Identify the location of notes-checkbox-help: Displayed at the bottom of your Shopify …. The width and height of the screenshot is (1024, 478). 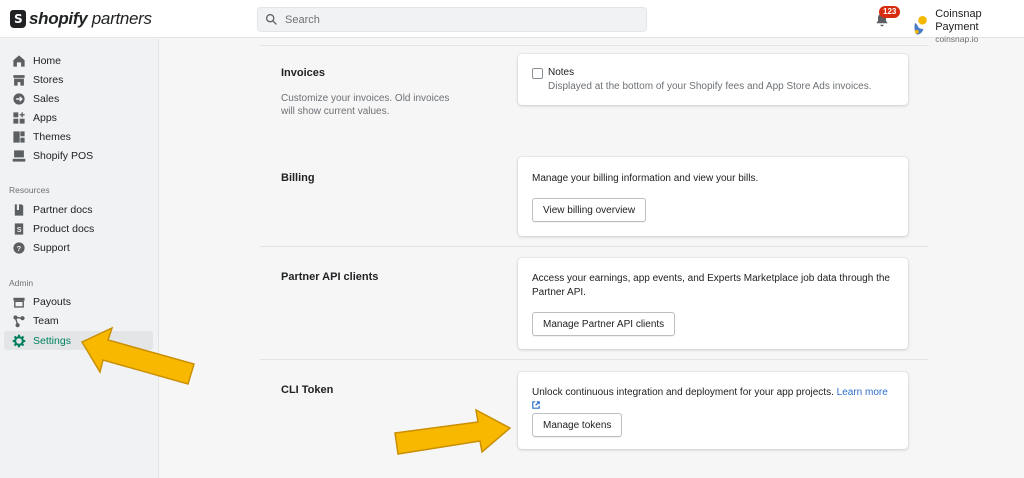
(710, 86).